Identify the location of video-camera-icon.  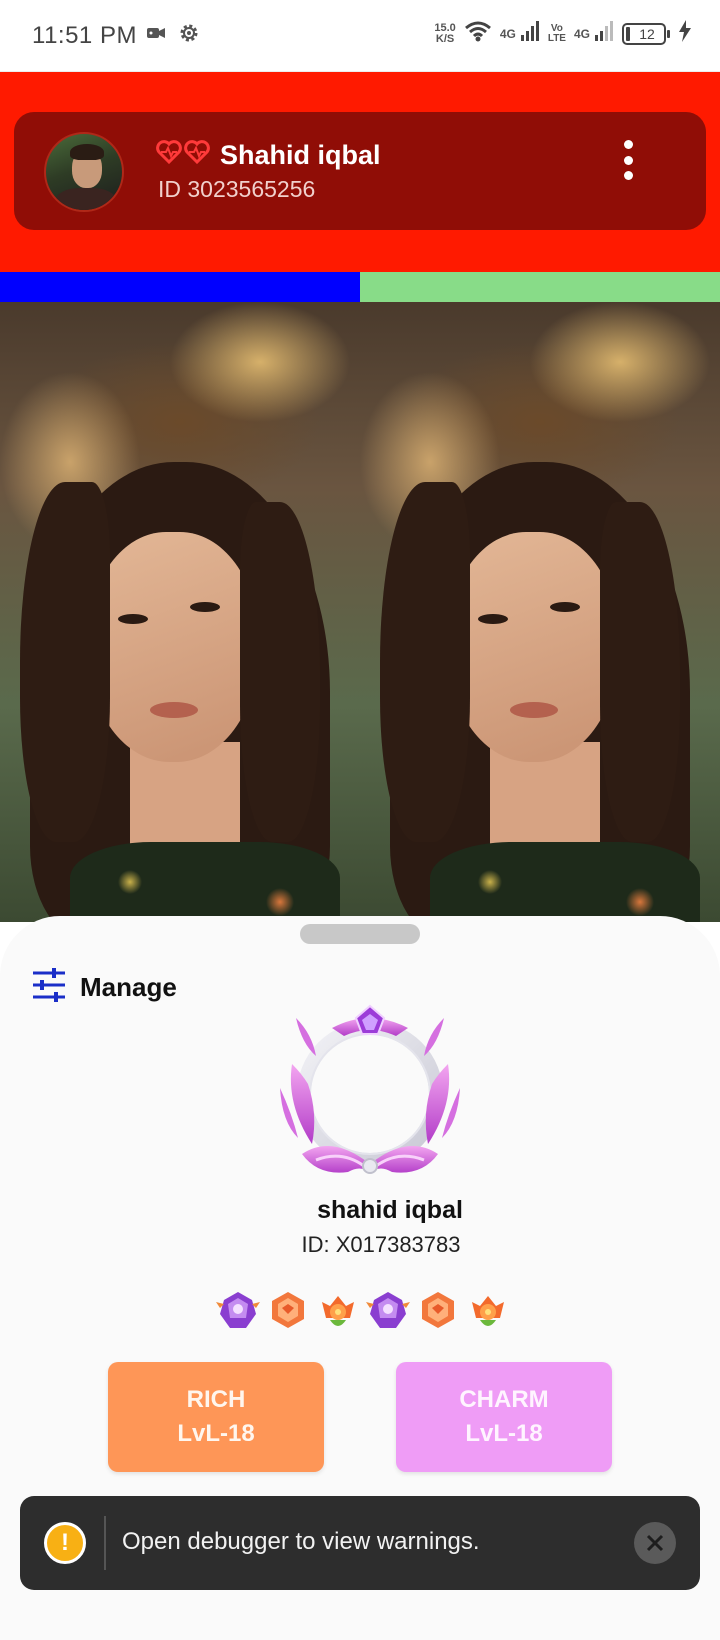
(156, 35).